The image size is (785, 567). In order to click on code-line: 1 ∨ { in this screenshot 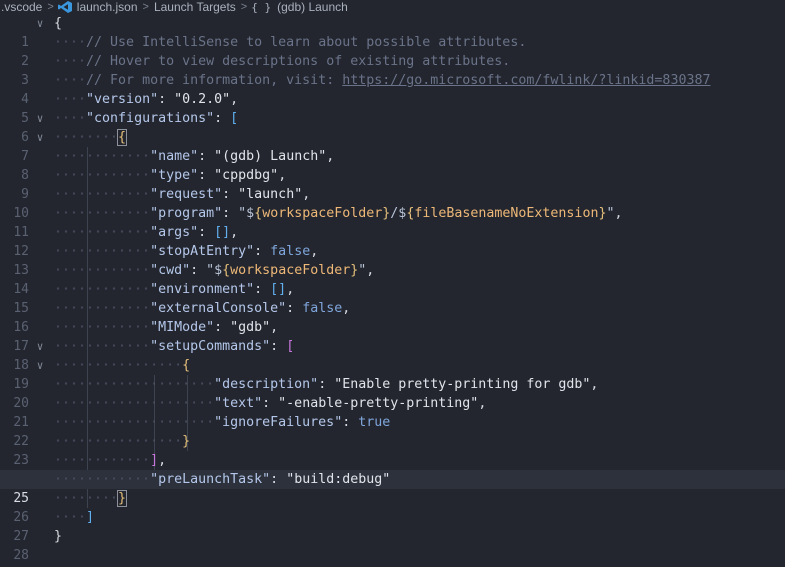, I will do `click(392, 32)`.